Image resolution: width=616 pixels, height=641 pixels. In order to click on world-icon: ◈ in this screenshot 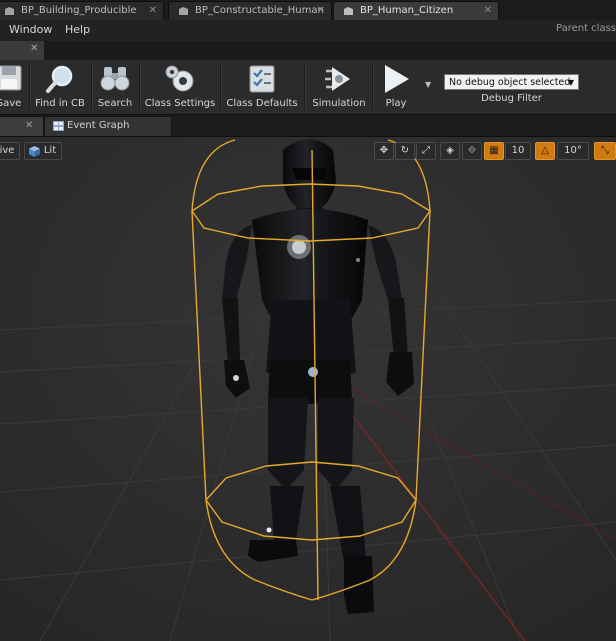, I will do `click(450, 150)`.